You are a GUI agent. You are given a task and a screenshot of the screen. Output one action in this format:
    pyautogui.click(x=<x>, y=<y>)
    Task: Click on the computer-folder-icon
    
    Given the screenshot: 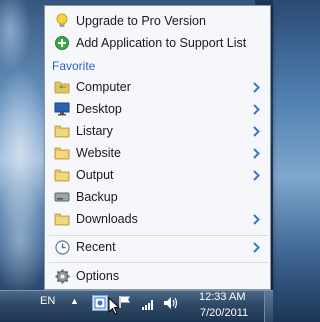 What is the action you would take?
    pyautogui.click(x=62, y=87)
    